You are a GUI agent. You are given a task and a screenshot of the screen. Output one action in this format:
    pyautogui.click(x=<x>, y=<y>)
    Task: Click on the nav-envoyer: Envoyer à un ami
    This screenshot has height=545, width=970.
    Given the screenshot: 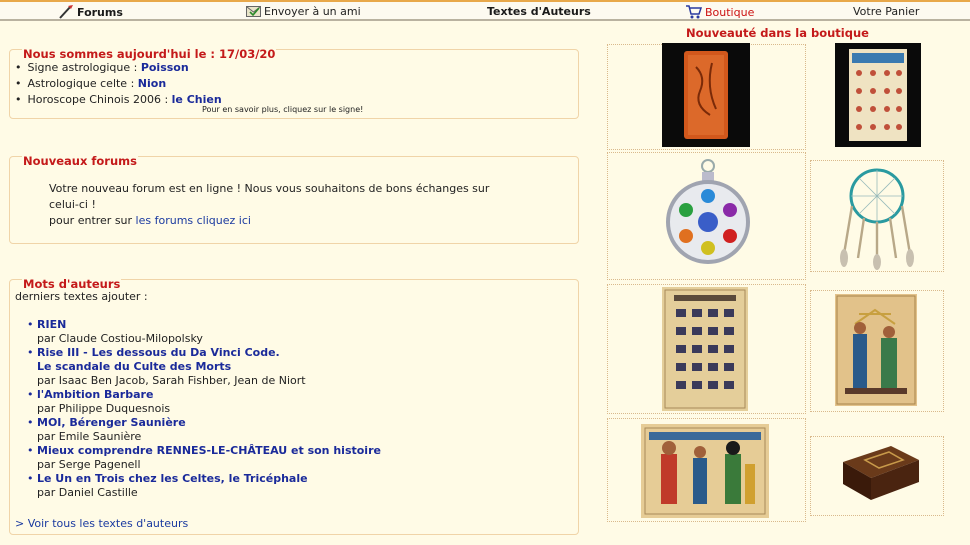 What is the action you would take?
    pyautogui.click(x=303, y=11)
    